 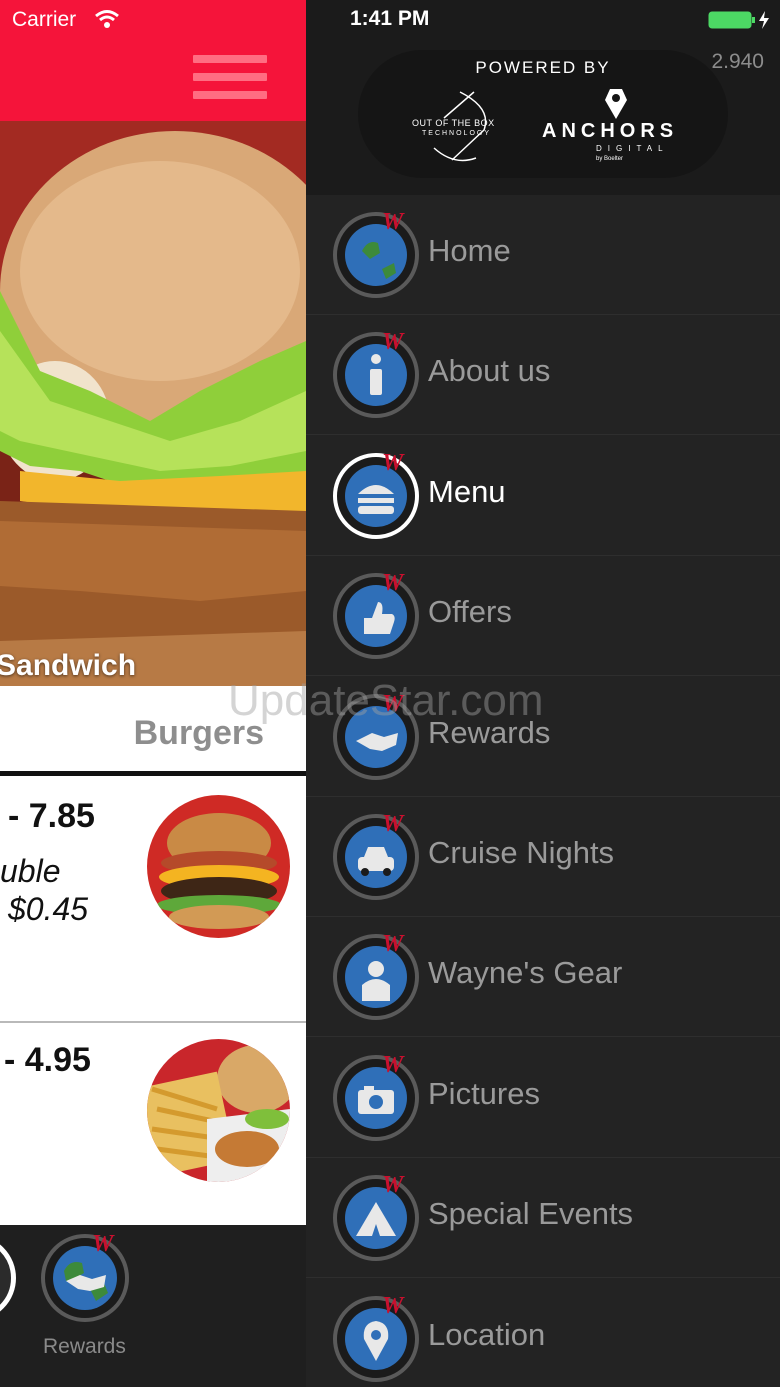 I want to click on burger-photo, so click(x=218, y=866).